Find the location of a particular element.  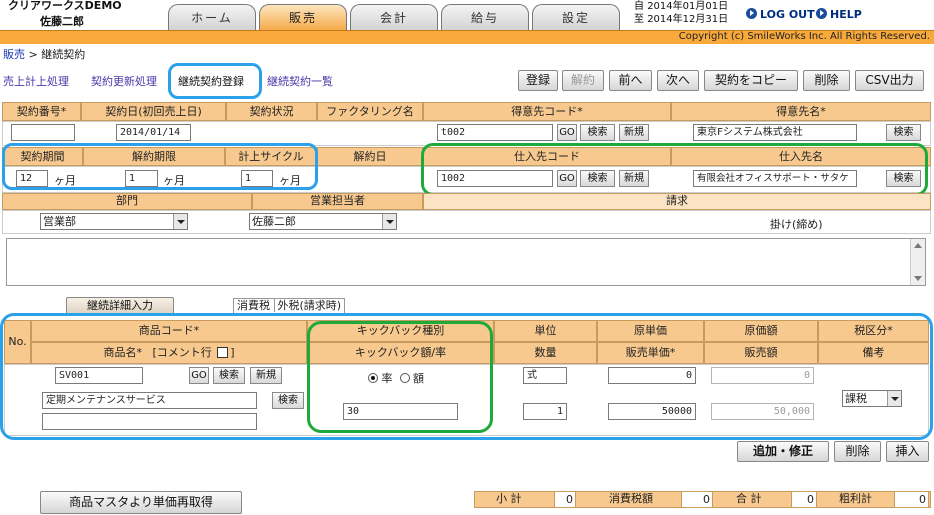

highlight-period is located at coordinates (160, 166).